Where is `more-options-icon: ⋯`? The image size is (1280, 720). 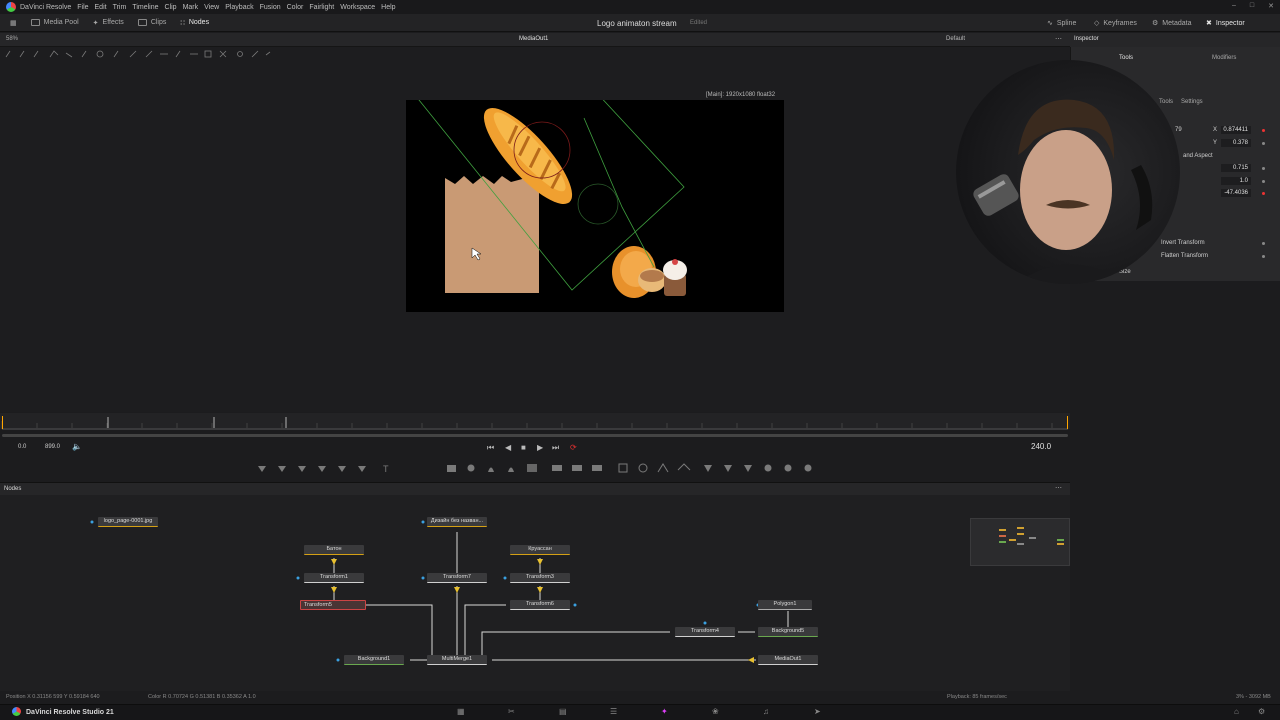
more-options-icon: ⋯ is located at coordinates (1058, 39).